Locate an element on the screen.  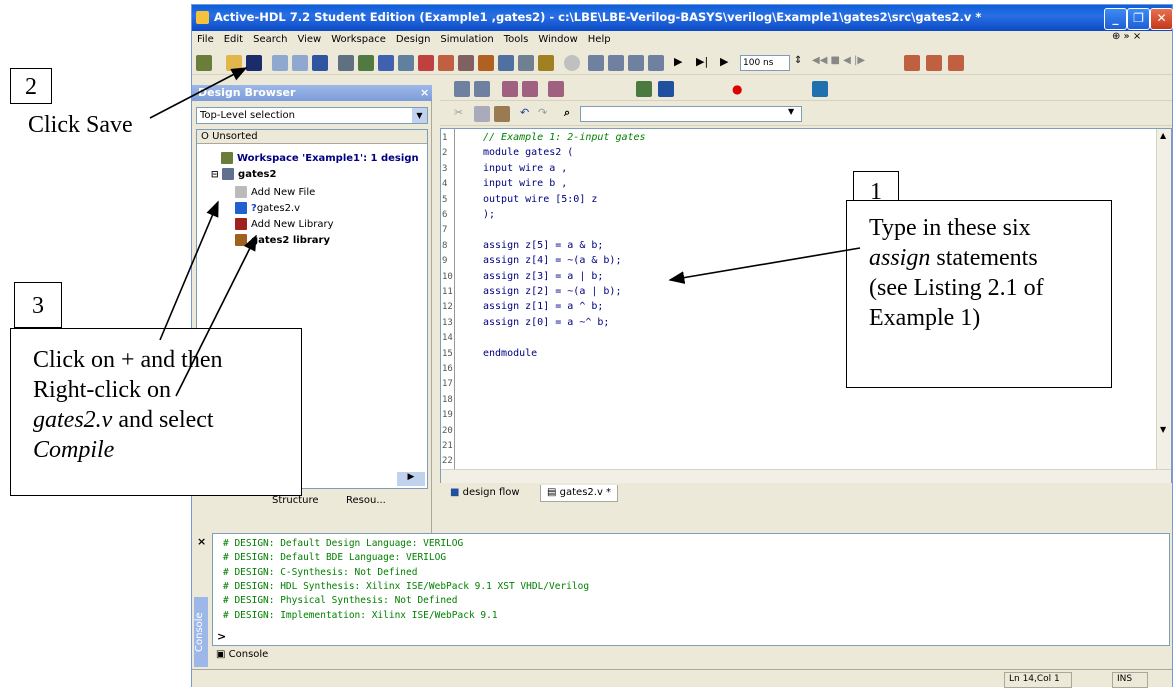
arrow-to-expand is located at coordinates (189, 270).